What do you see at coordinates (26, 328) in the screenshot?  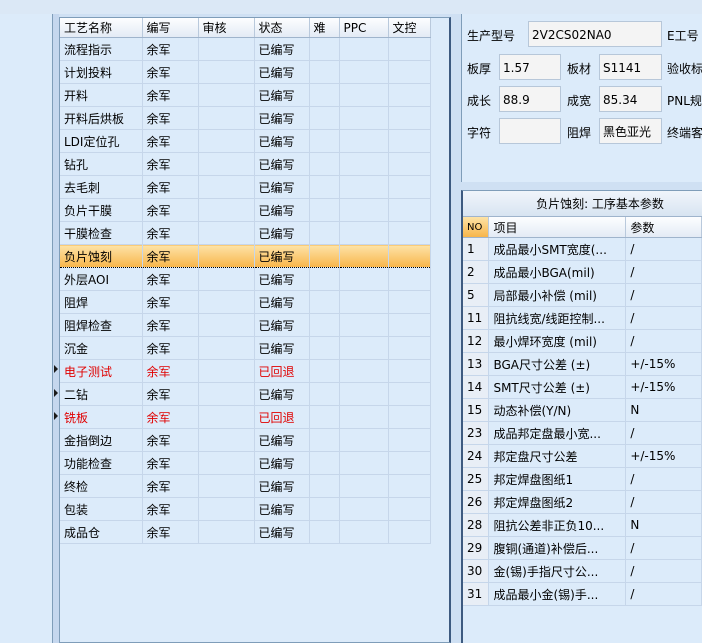 I see `left-navigation-pane` at bounding box center [26, 328].